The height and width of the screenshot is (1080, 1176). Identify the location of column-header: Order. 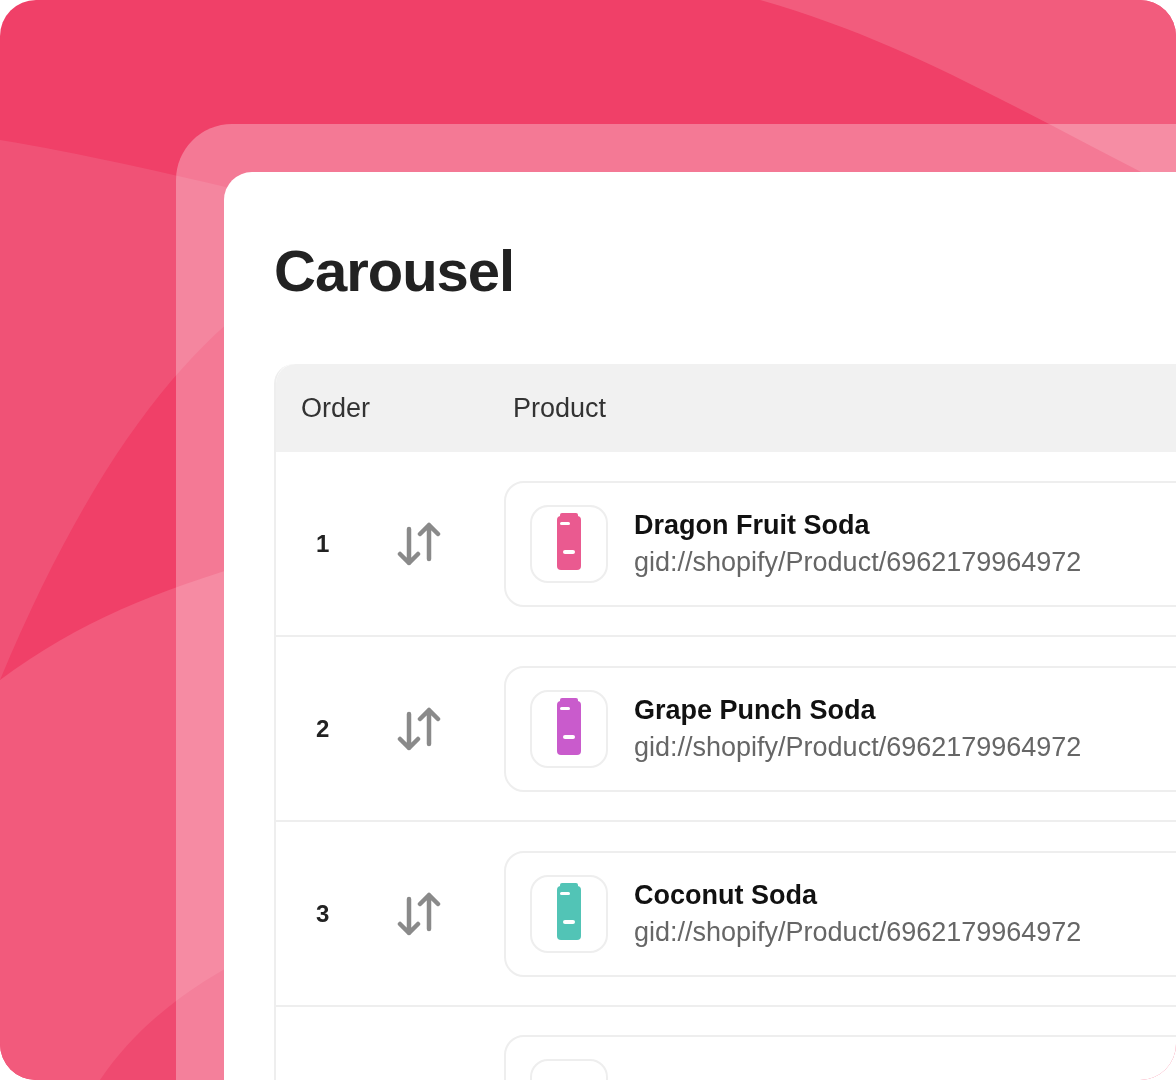
(336, 408).